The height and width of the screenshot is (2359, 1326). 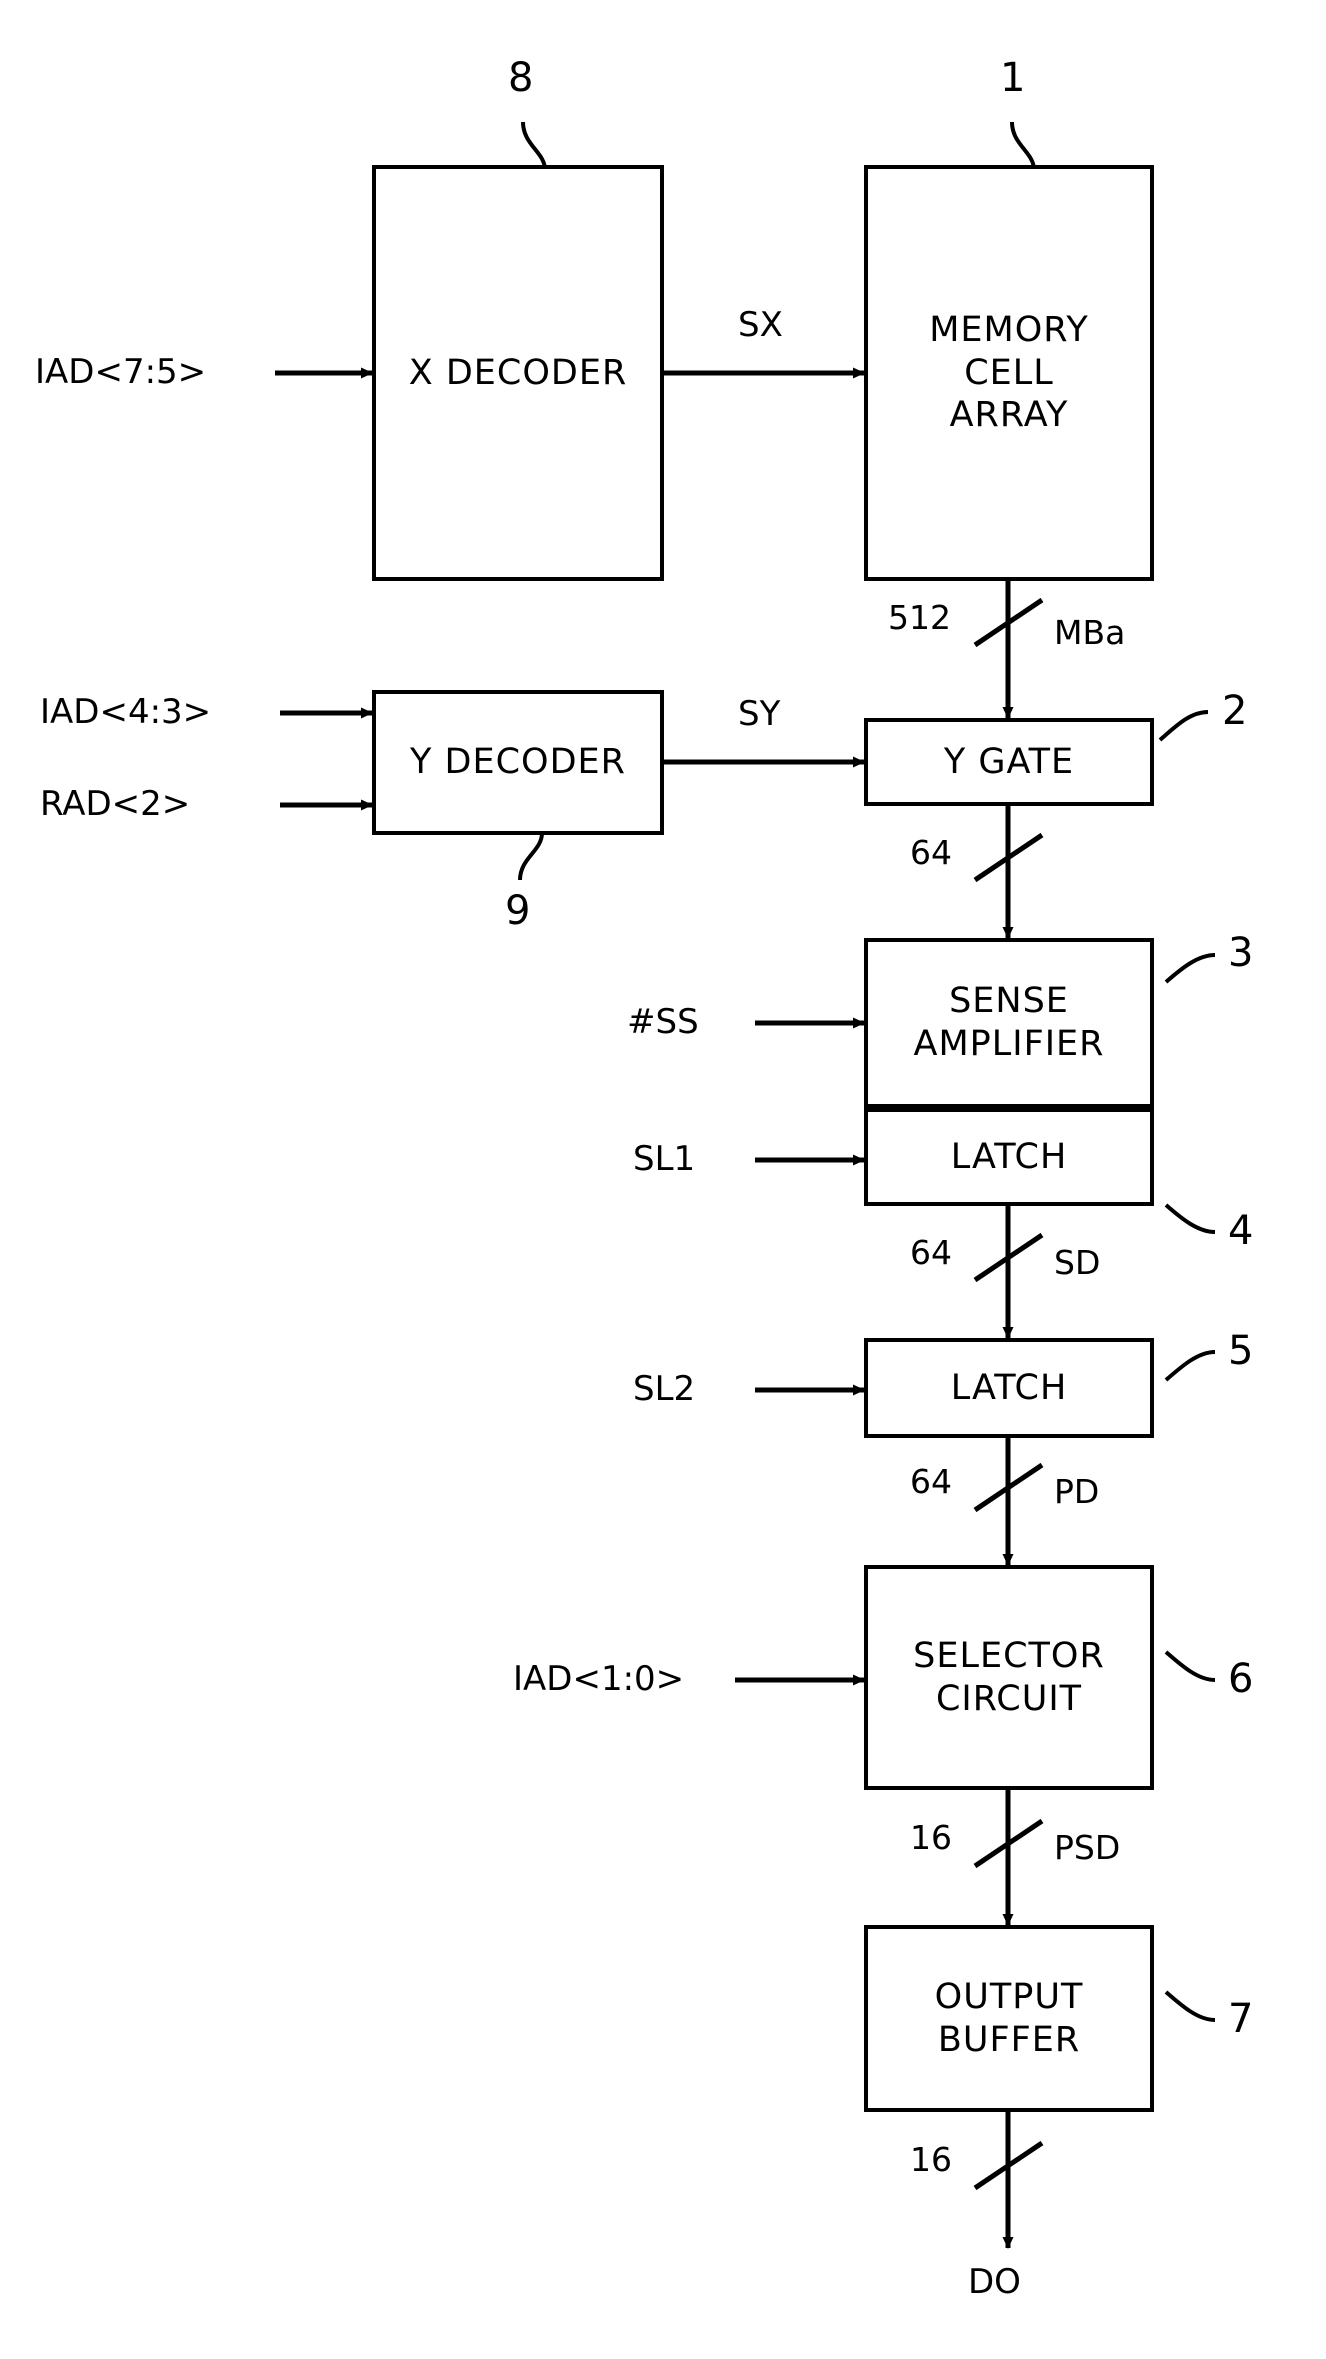 What do you see at coordinates (1009, 2039) in the screenshot?
I see `block-output-buffer-label-2: BUFFER` at bounding box center [1009, 2039].